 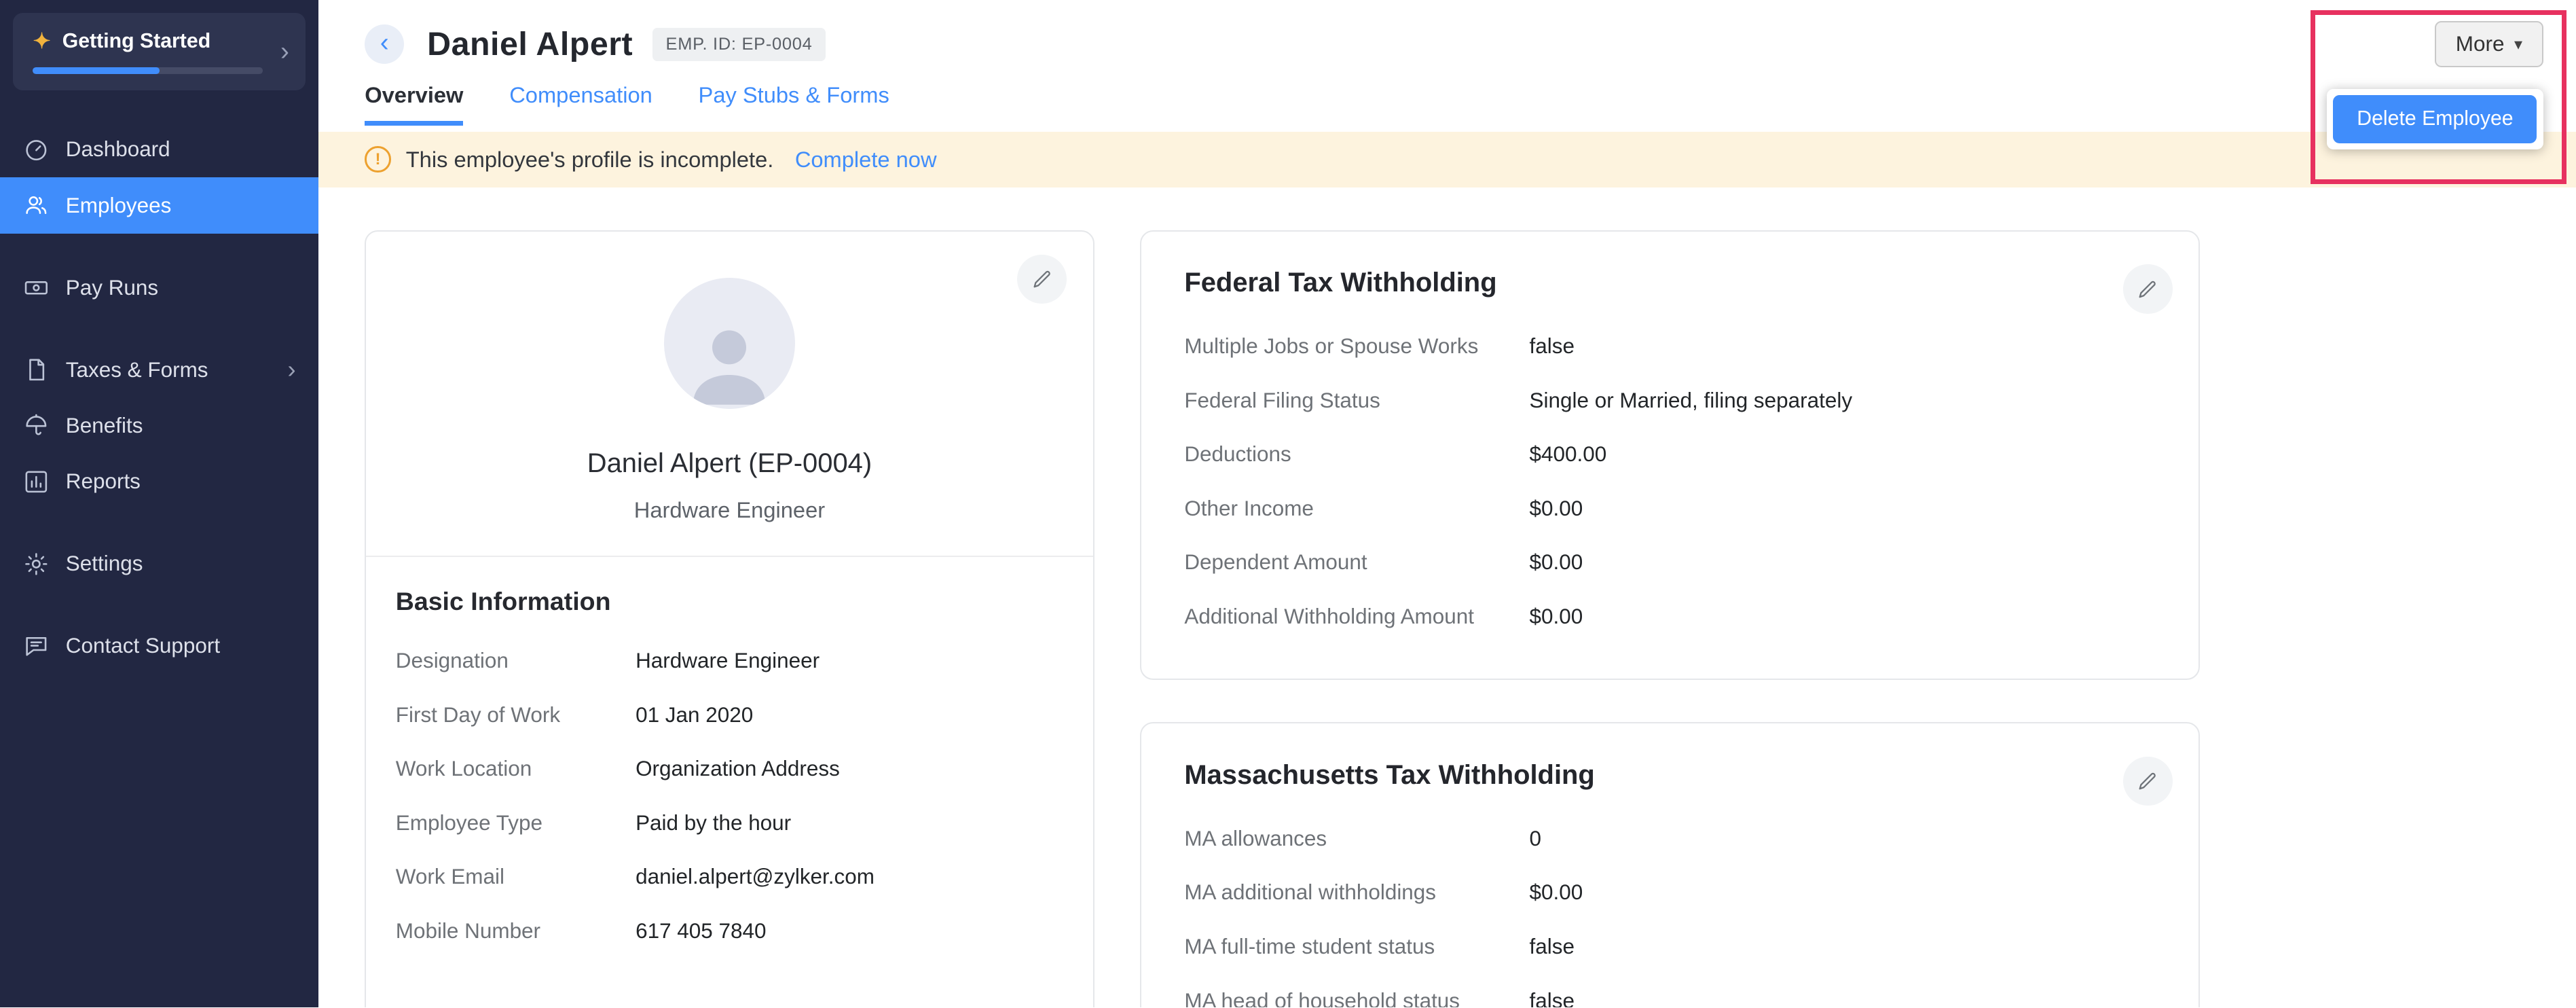 I want to click on field-value: Paid by the hour, so click(x=714, y=822).